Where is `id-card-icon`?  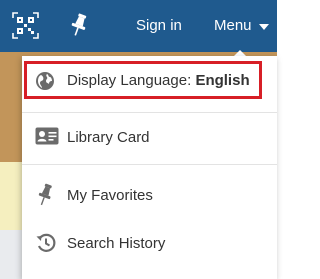 id-card-icon is located at coordinates (47, 136).